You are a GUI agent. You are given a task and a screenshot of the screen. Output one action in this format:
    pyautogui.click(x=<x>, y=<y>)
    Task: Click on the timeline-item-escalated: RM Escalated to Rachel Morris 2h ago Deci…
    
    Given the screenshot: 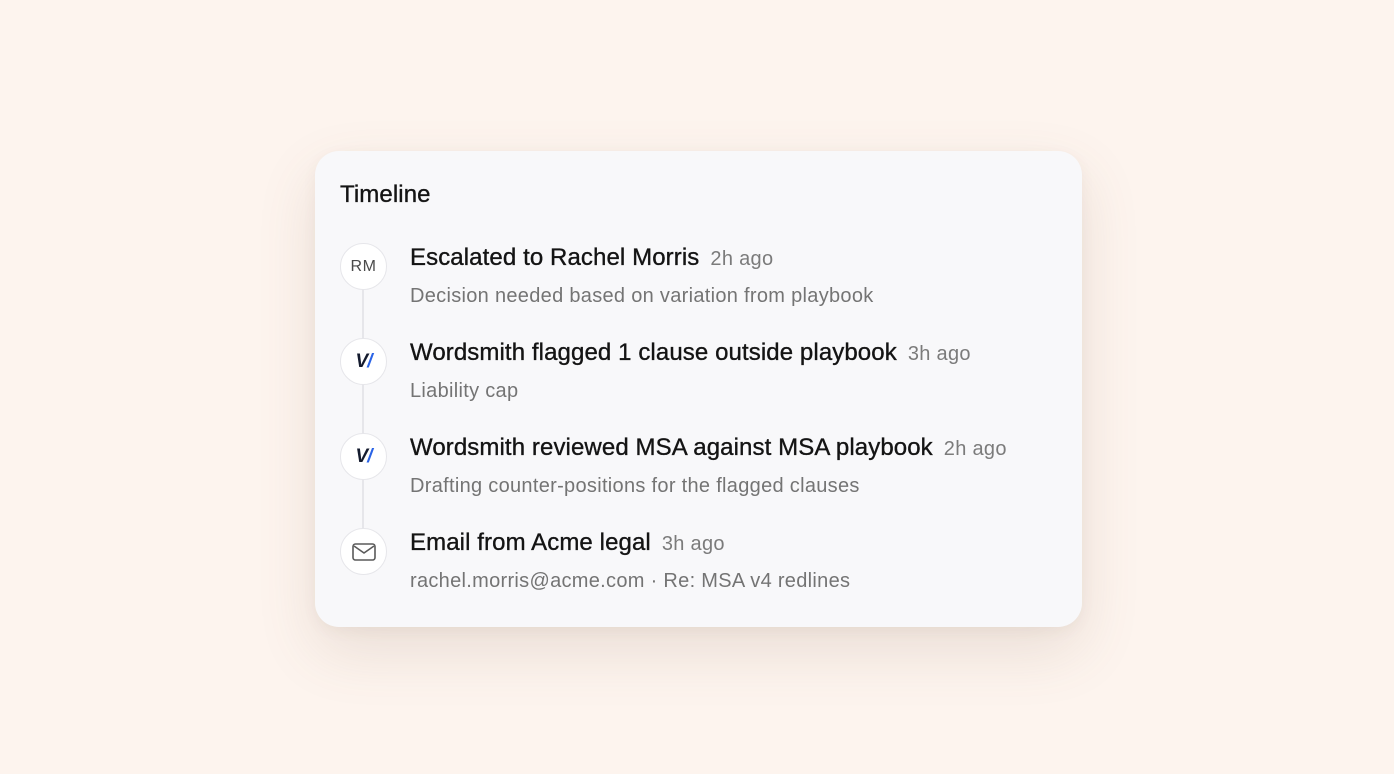 What is the action you would take?
    pyautogui.click(x=710, y=278)
    